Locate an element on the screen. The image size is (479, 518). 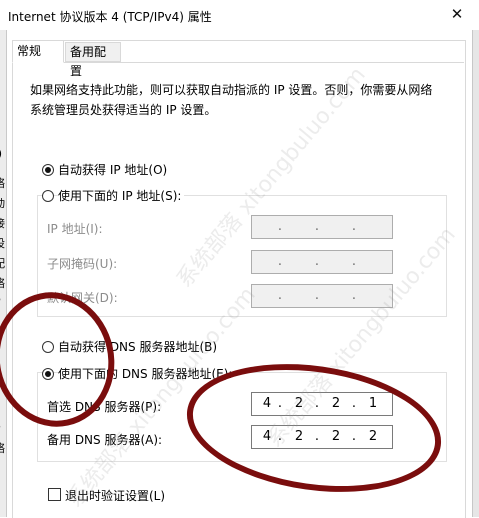
bg-char: :) is located at coordinates (1, 153).